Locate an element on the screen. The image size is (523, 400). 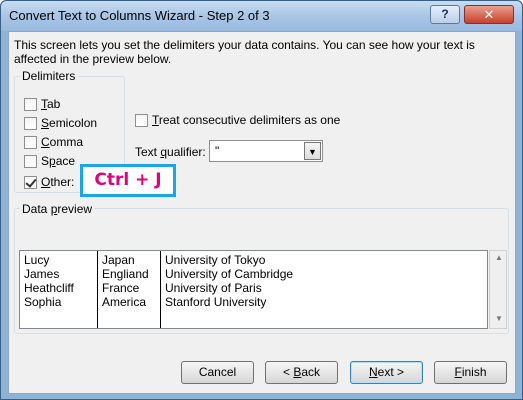
cancel-button: Cancel is located at coordinates (217, 372).